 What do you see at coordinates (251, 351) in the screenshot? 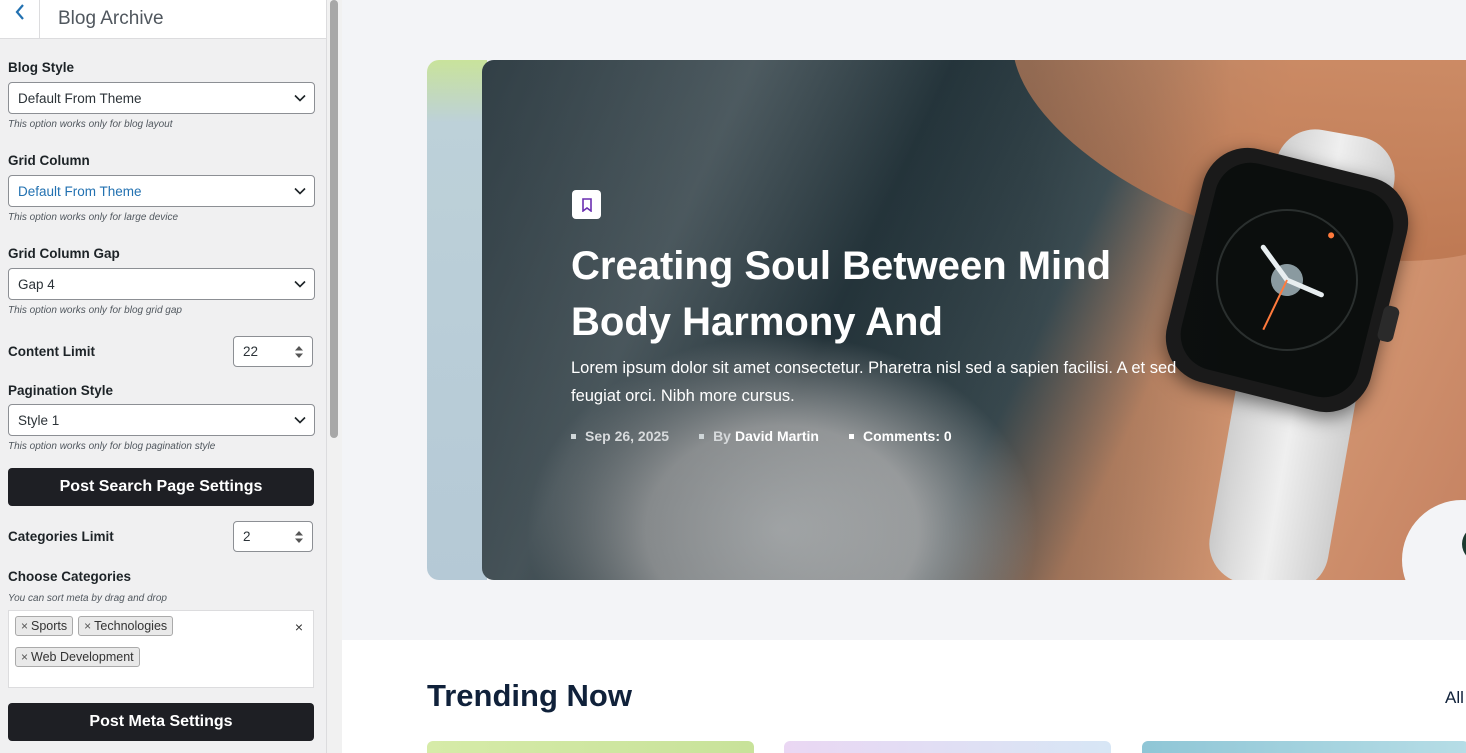
I see `content-limit-value: 22` at bounding box center [251, 351].